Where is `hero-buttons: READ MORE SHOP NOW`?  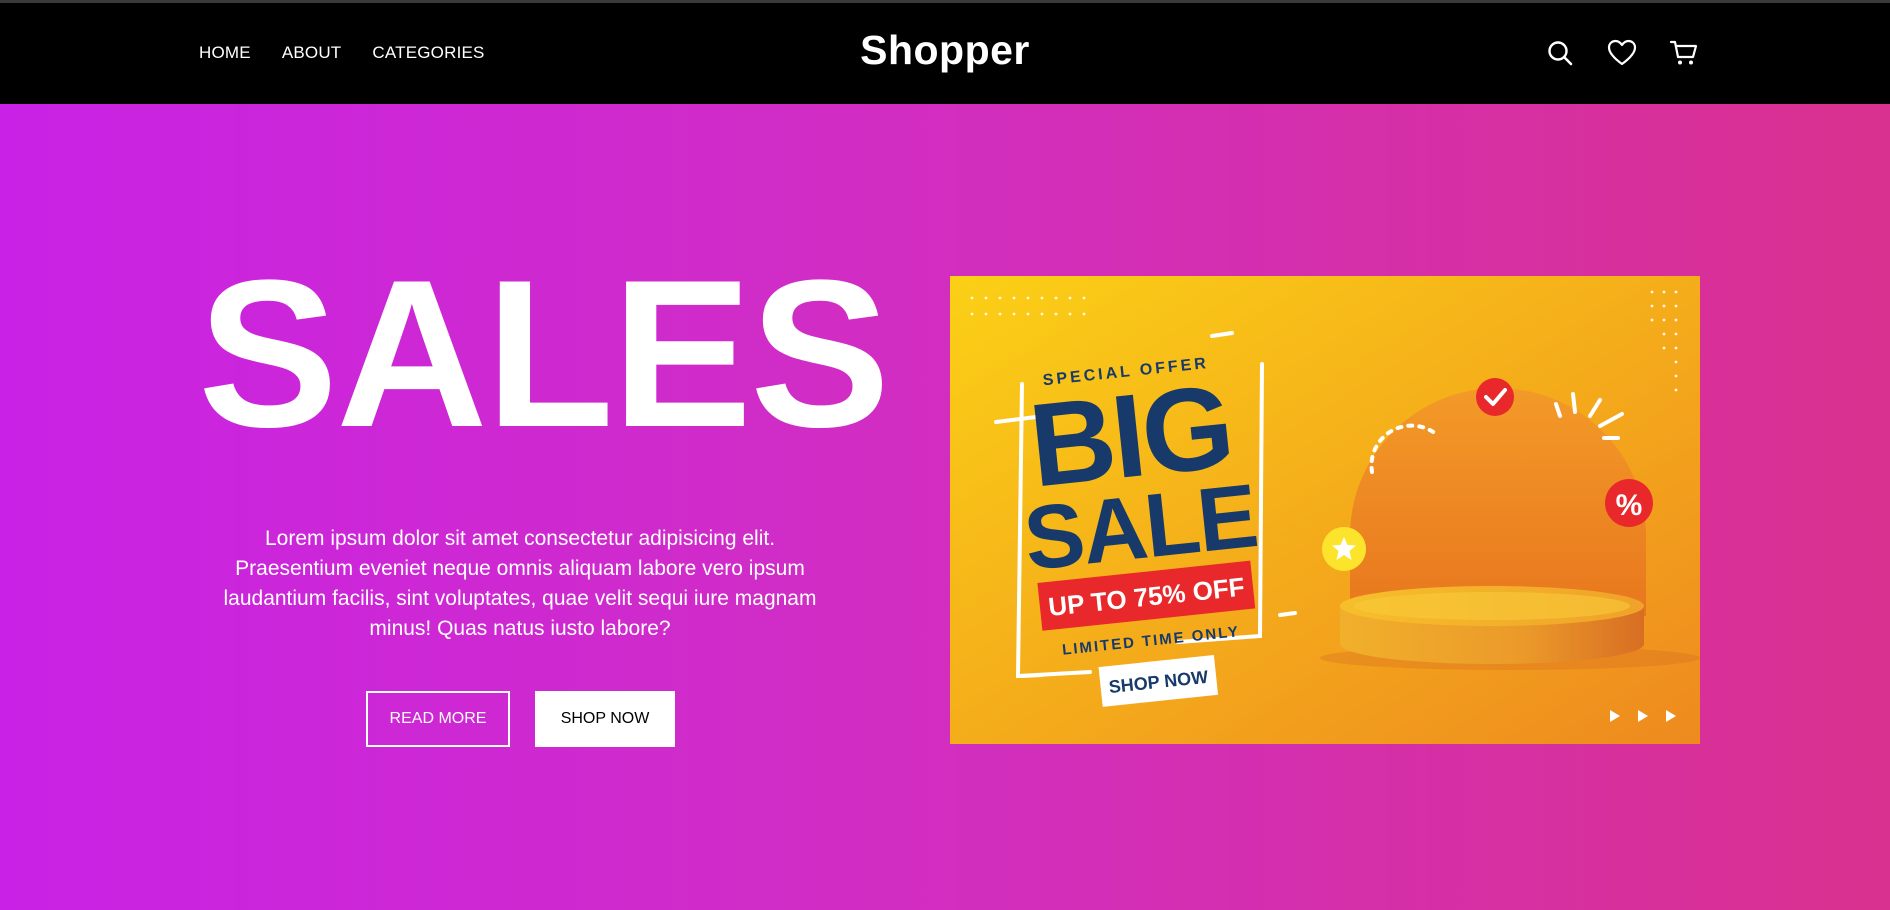
hero-buttons: READ MORE SHOP NOW is located at coordinates (520, 719).